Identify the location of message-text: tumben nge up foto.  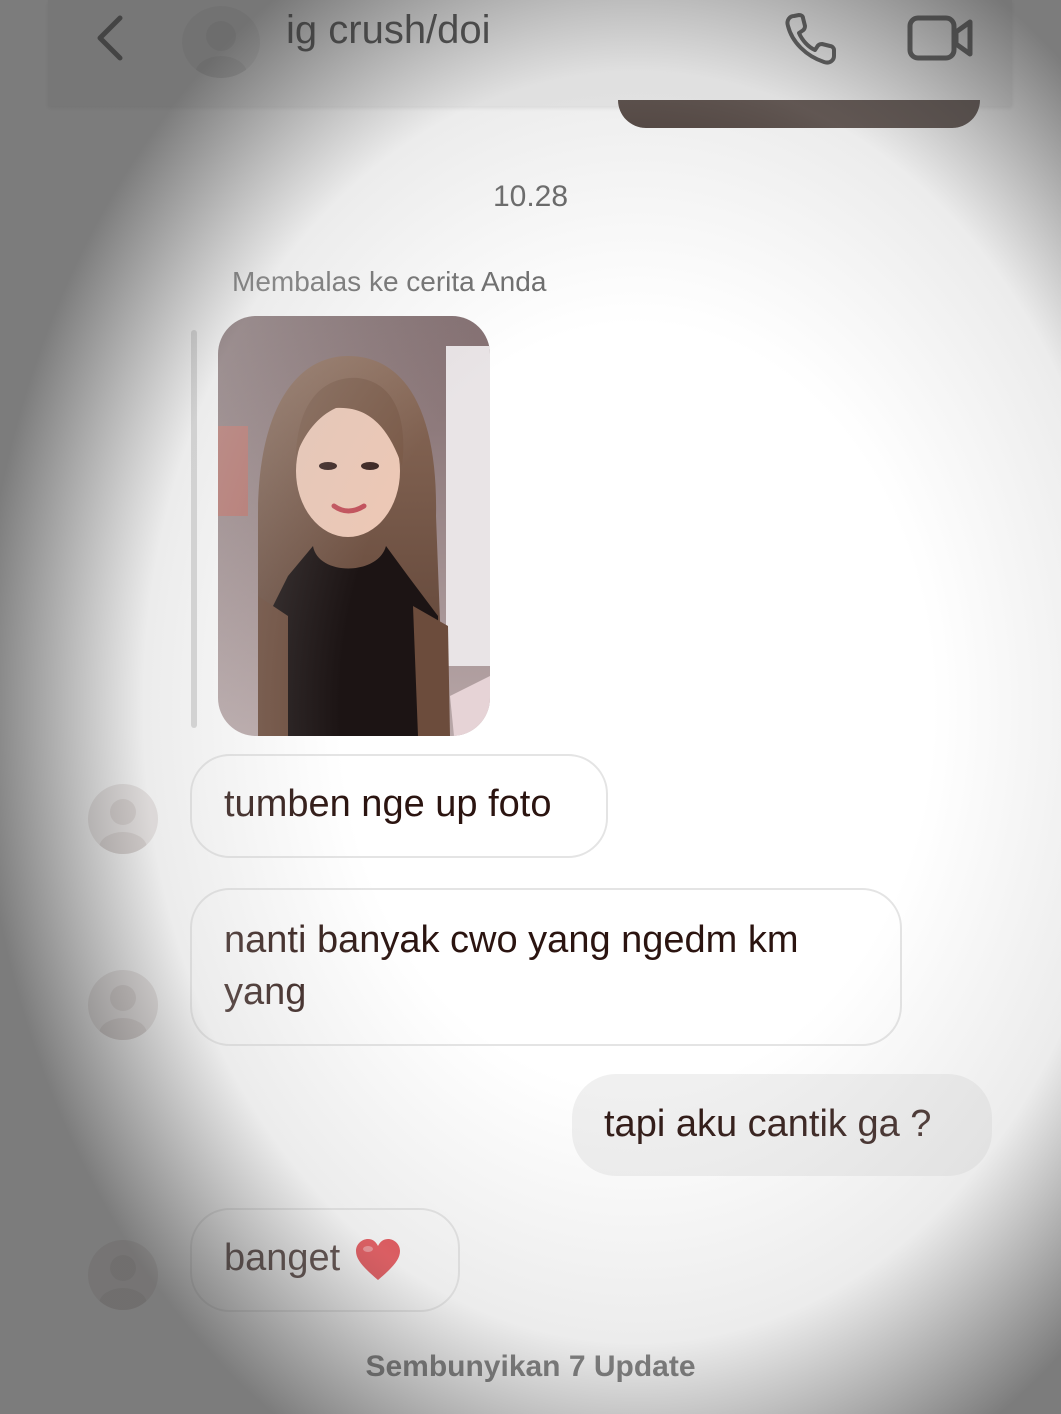
(388, 804).